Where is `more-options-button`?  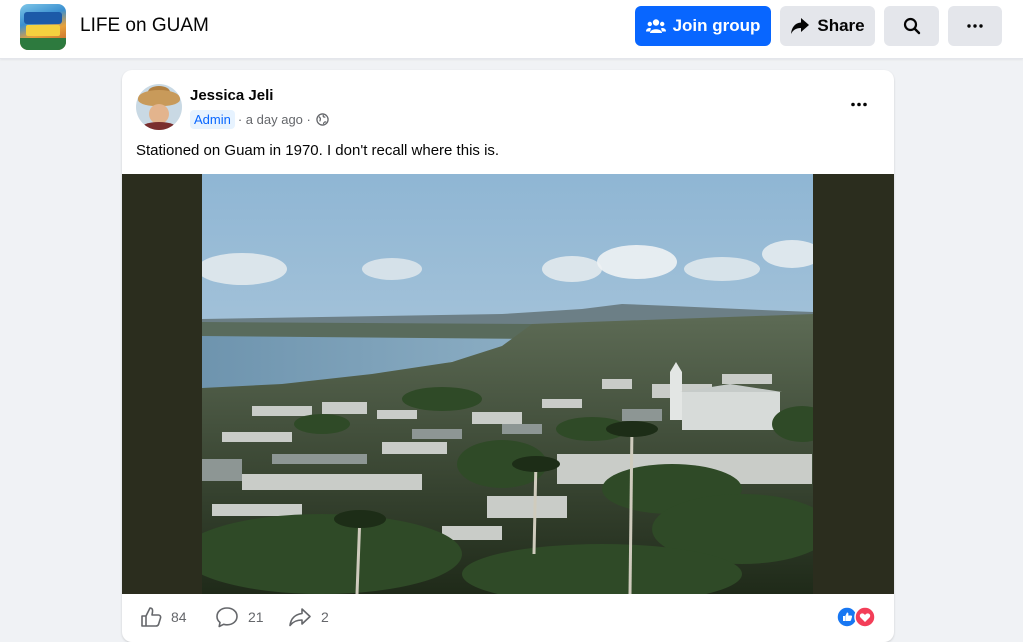 more-options-button is located at coordinates (975, 26).